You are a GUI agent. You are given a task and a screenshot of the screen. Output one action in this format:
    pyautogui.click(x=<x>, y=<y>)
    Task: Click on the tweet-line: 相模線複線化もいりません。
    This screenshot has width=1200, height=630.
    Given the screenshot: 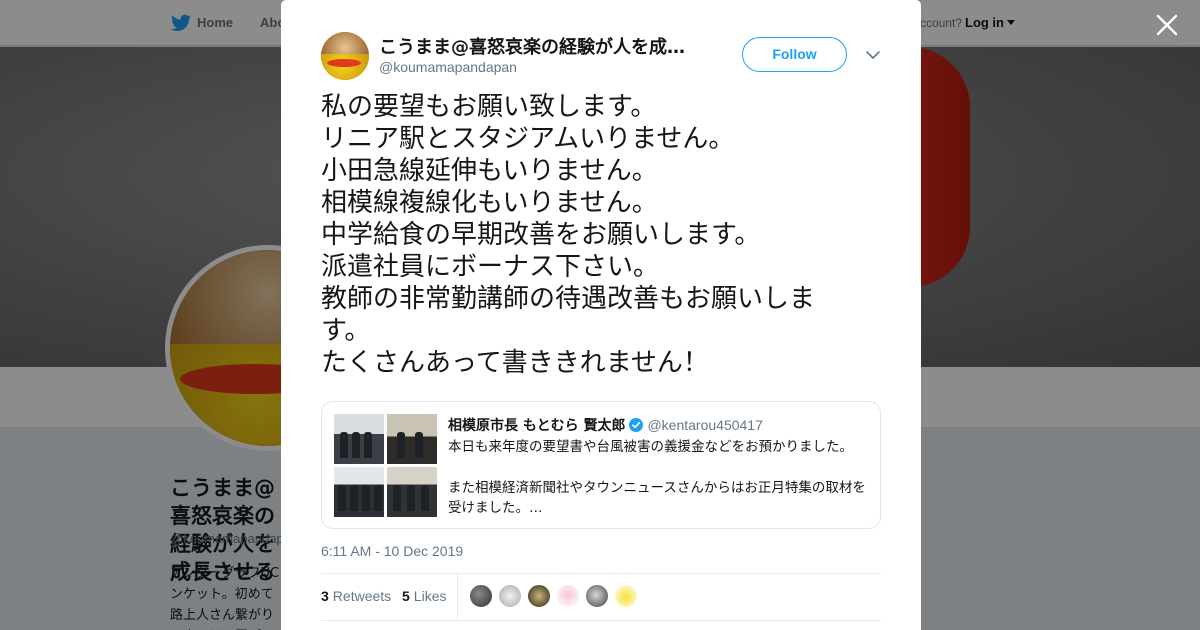 What is the action you would take?
    pyautogui.click(x=489, y=203)
    